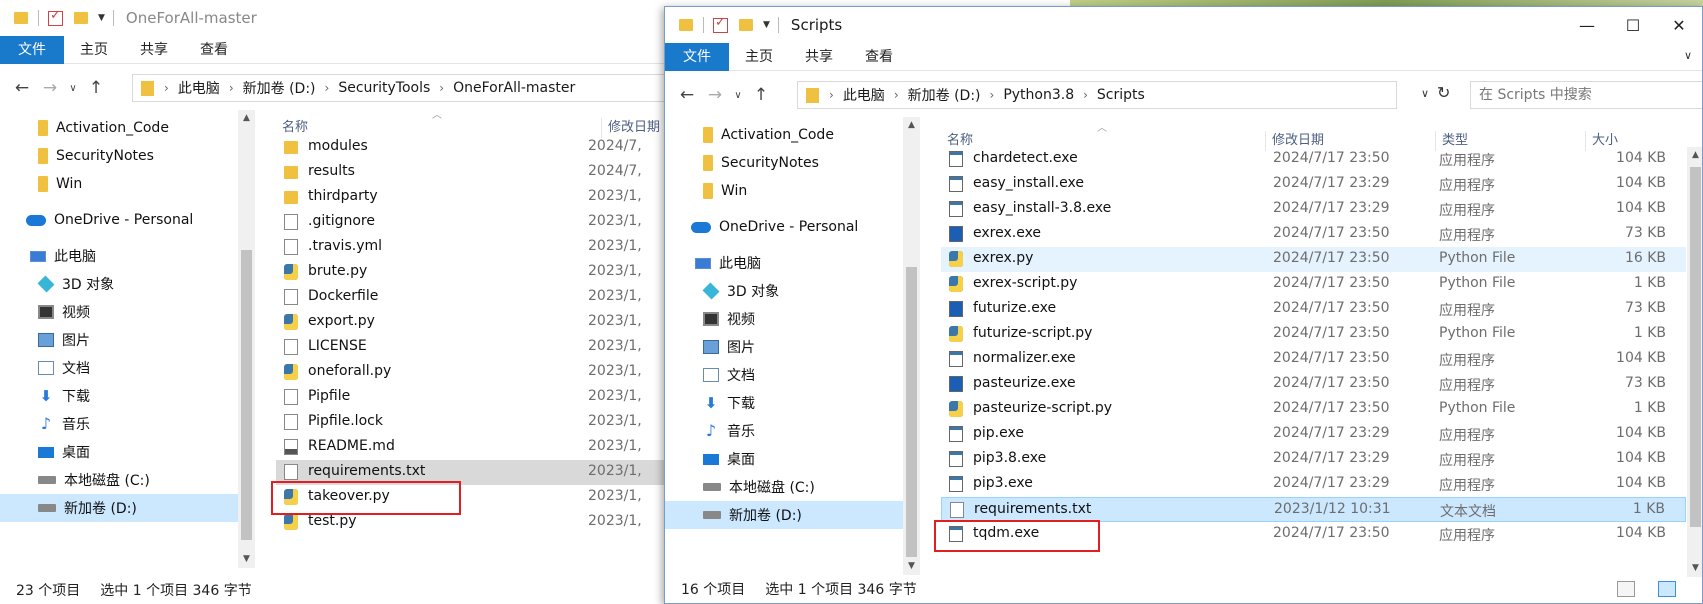 The width and height of the screenshot is (1703, 604). Describe the element at coordinates (1443, 92) in the screenshot. I see `refresh-icon: ↻` at that location.